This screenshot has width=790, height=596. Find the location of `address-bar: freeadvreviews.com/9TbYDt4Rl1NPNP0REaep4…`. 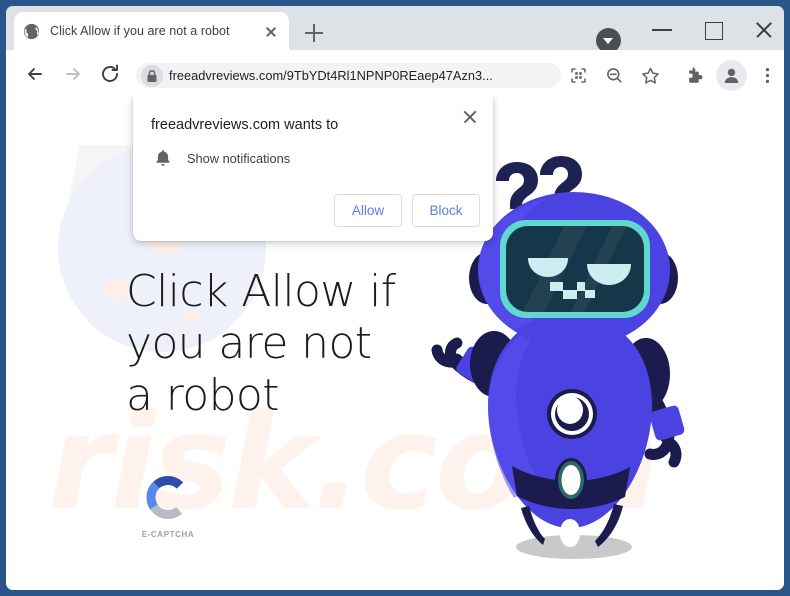

address-bar: freeadvreviews.com/9TbYDt4Rl1NPNP0REaep4… is located at coordinates (348, 75).